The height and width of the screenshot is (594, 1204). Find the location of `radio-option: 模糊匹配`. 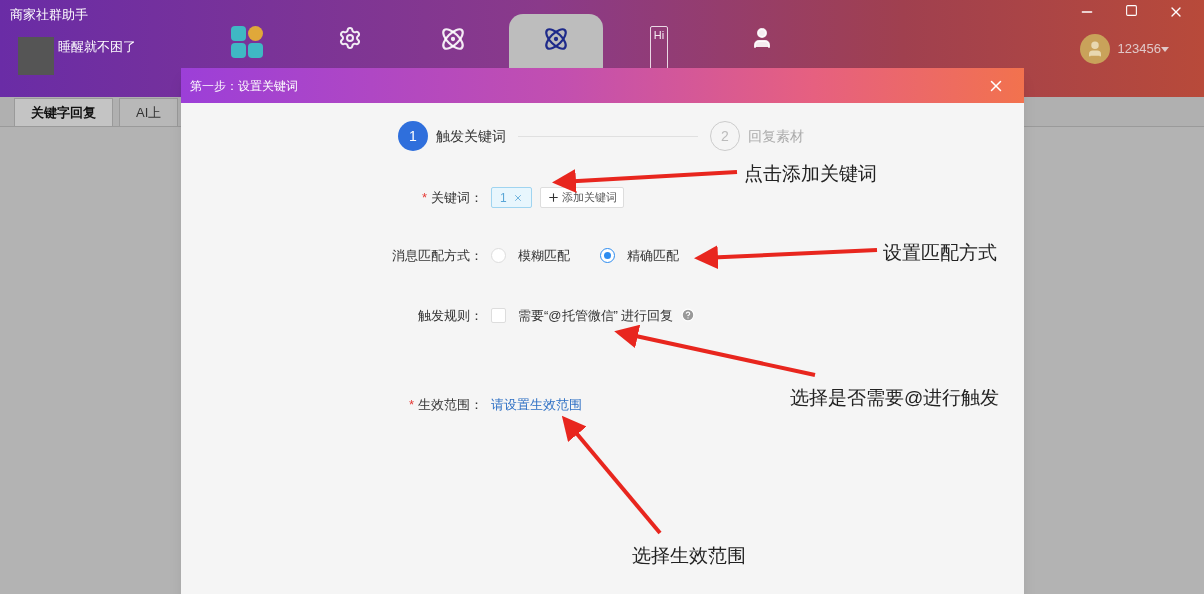

radio-option: 模糊匹配 is located at coordinates (530, 256).